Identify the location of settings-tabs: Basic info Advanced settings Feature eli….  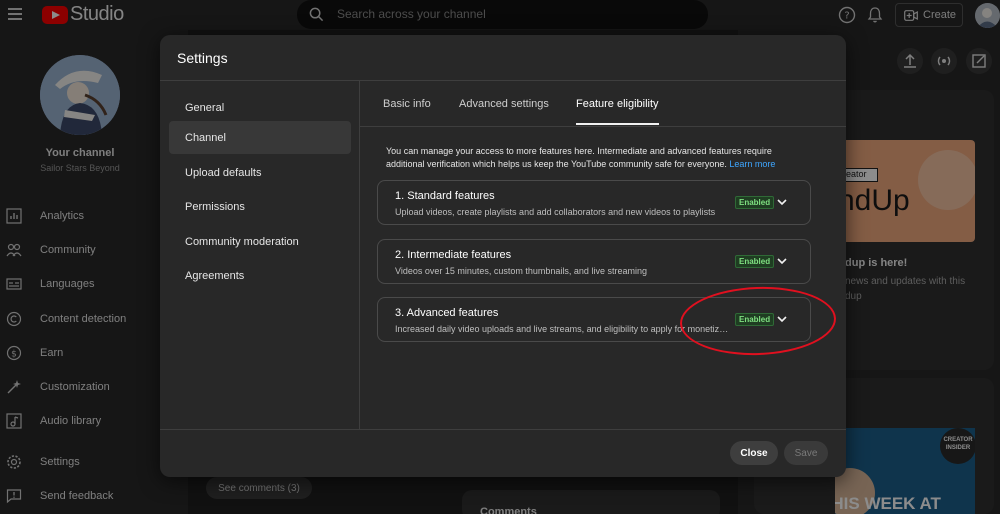
(603, 103).